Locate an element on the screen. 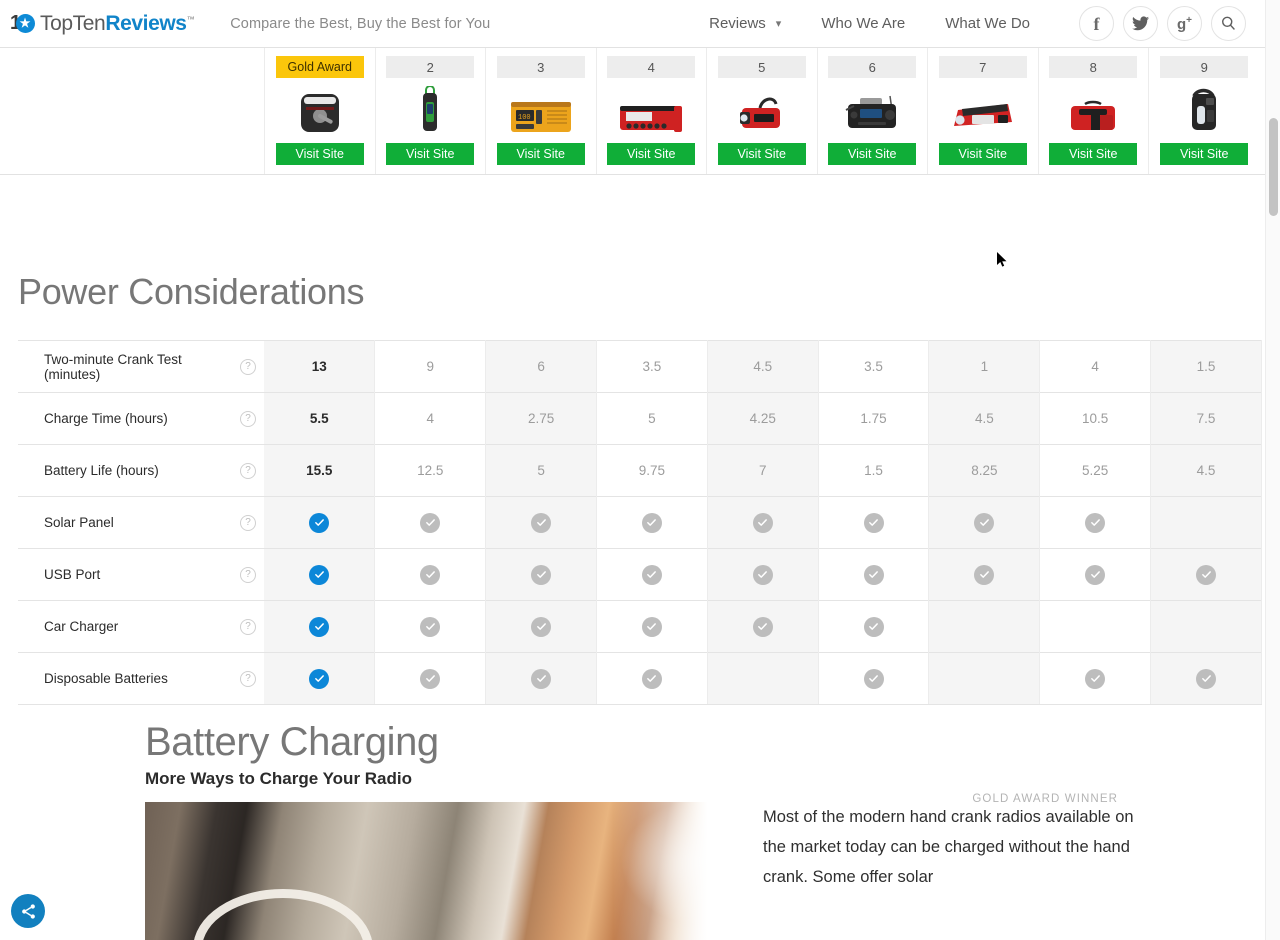 The height and width of the screenshot is (940, 1280). cell-value: 4 is located at coordinates (430, 418).